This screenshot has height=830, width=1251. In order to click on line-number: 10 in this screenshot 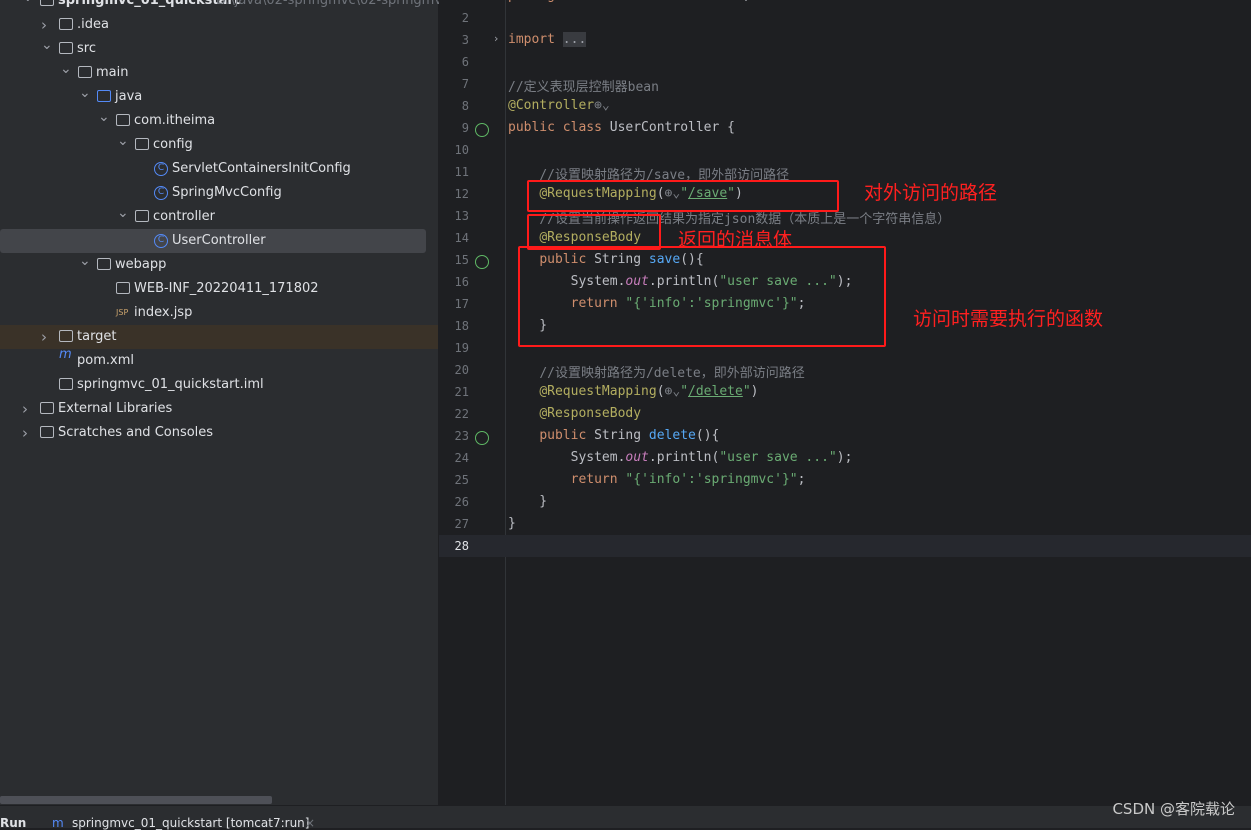, I will do `click(461, 150)`.